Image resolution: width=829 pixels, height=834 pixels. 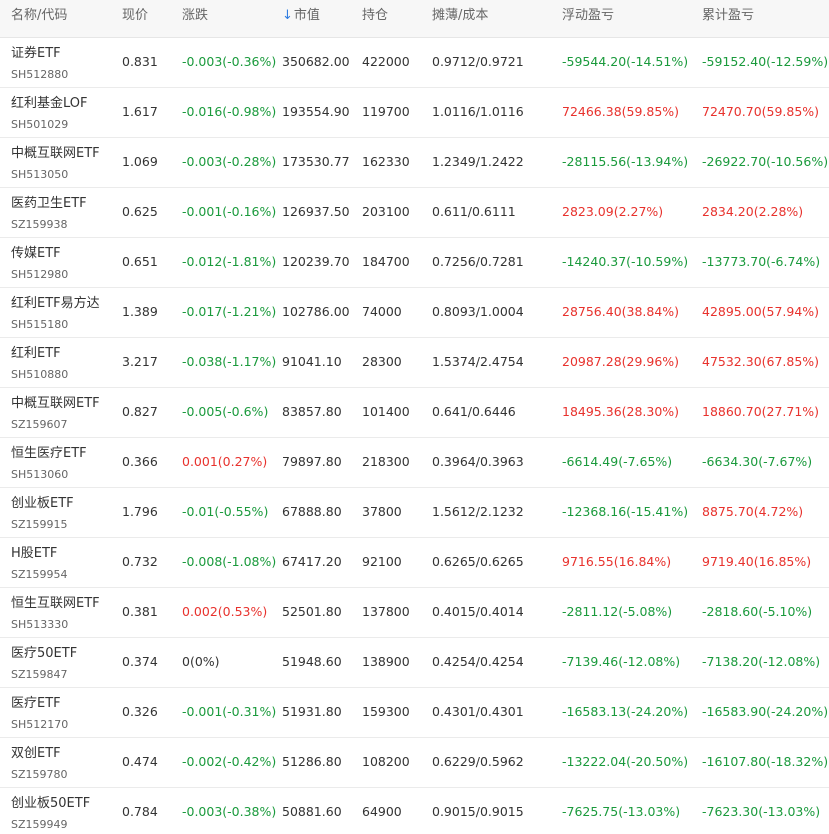 What do you see at coordinates (386, 611) in the screenshot?
I see `cell-position: 137800` at bounding box center [386, 611].